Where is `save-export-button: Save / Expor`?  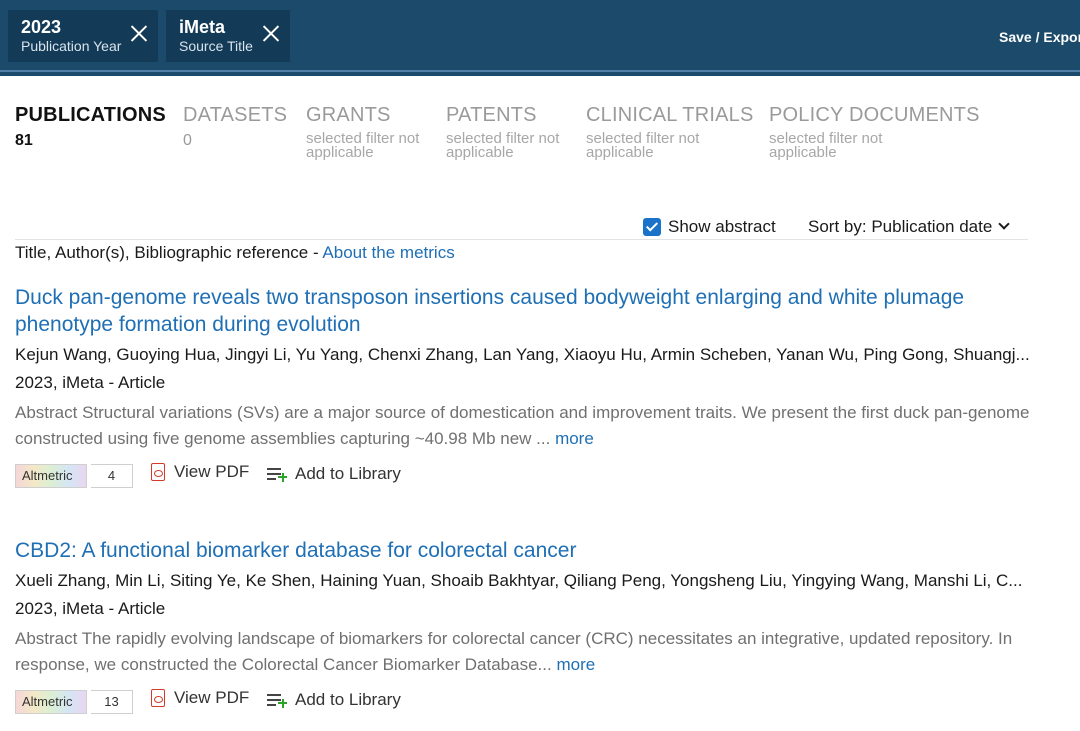 save-export-button: Save / Expor is located at coordinates (1039, 37).